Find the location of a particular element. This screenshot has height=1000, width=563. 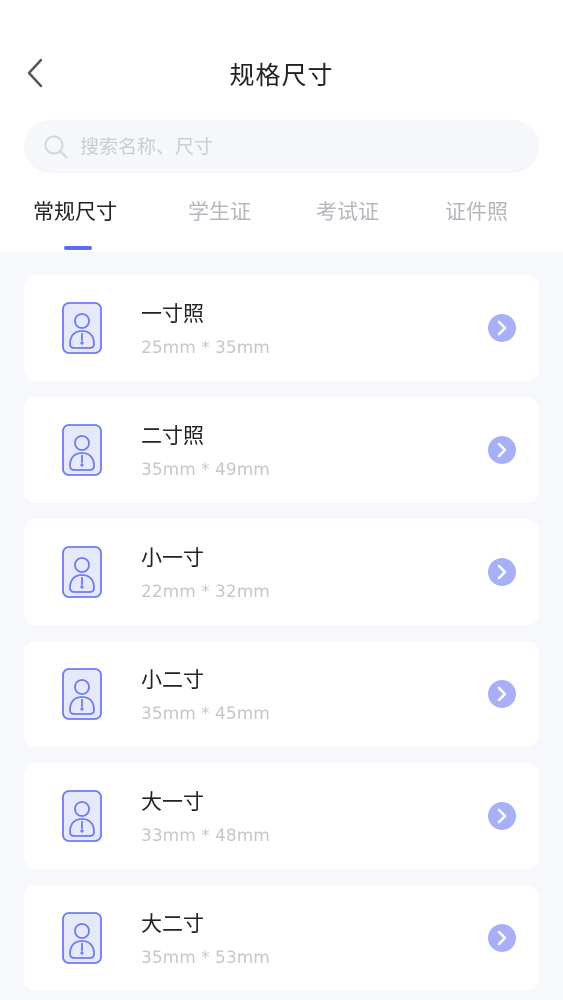

search-bar is located at coordinates (281, 146).